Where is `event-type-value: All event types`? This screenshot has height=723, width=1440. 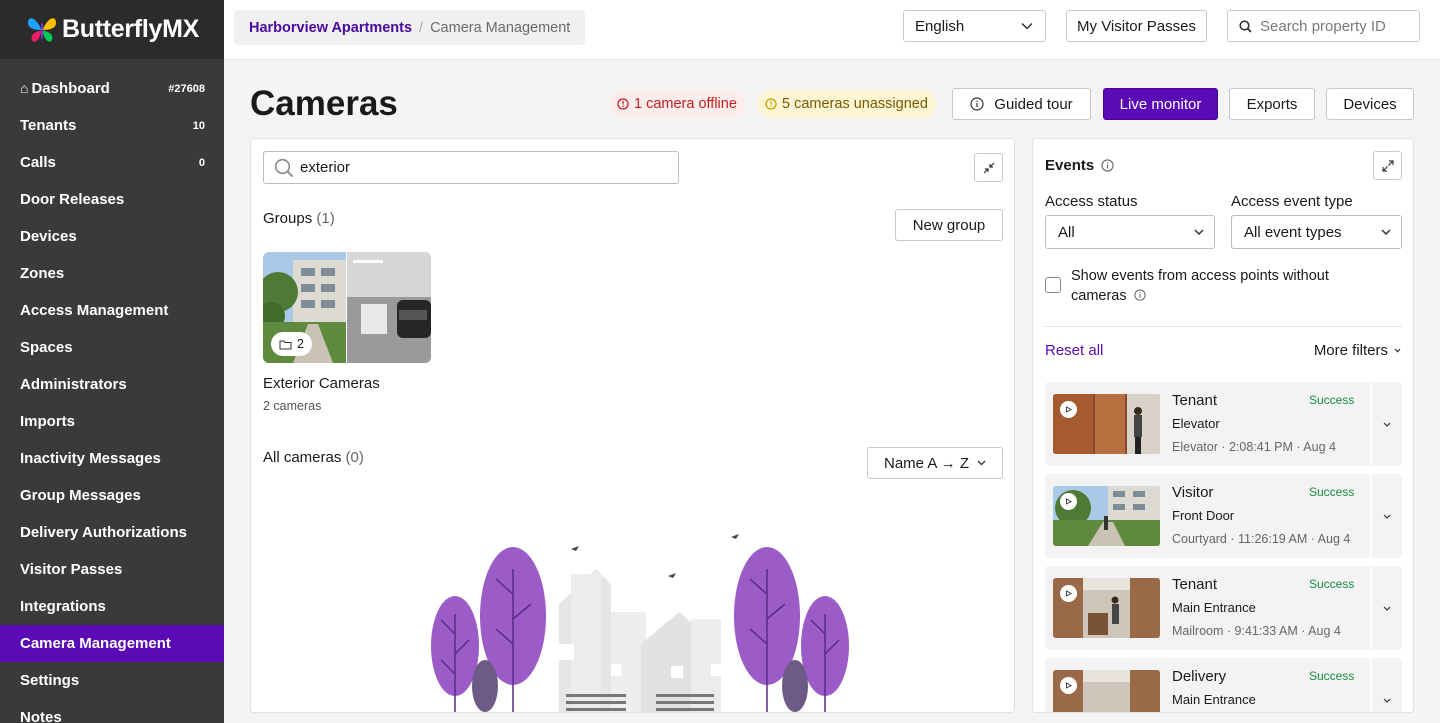 event-type-value: All event types is located at coordinates (1293, 232).